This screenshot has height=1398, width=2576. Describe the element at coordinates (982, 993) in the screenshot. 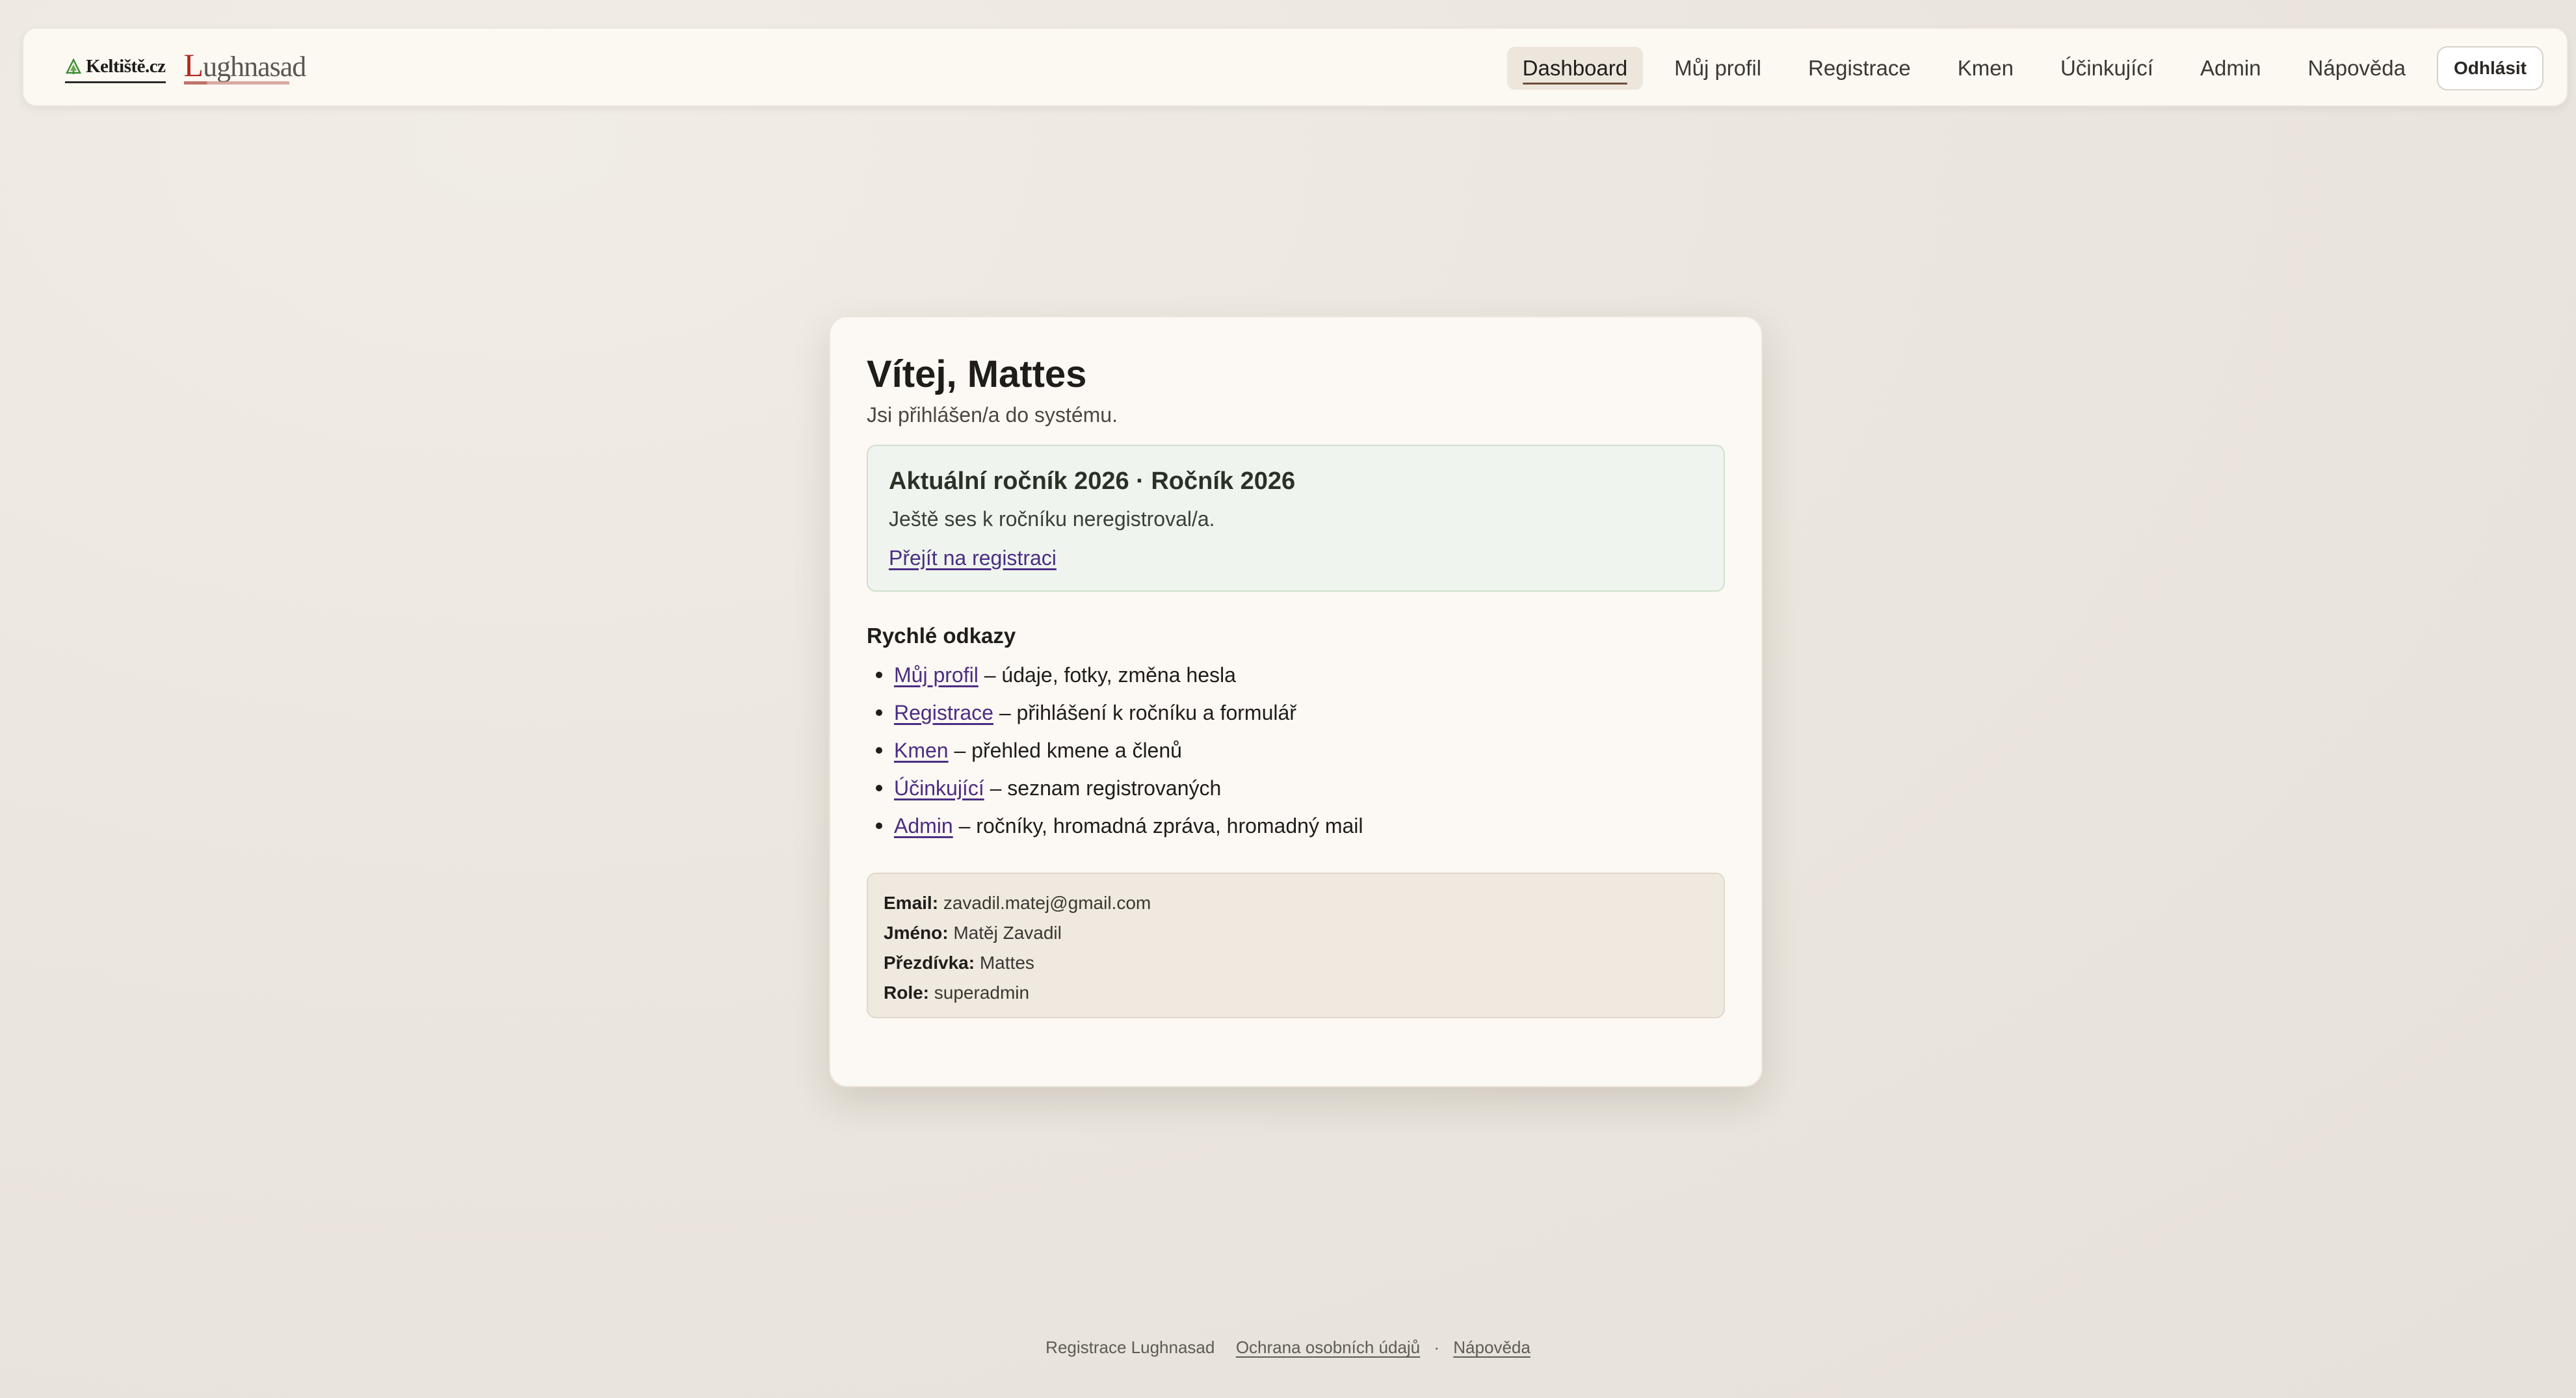

I see `role-value: superadmin` at that location.